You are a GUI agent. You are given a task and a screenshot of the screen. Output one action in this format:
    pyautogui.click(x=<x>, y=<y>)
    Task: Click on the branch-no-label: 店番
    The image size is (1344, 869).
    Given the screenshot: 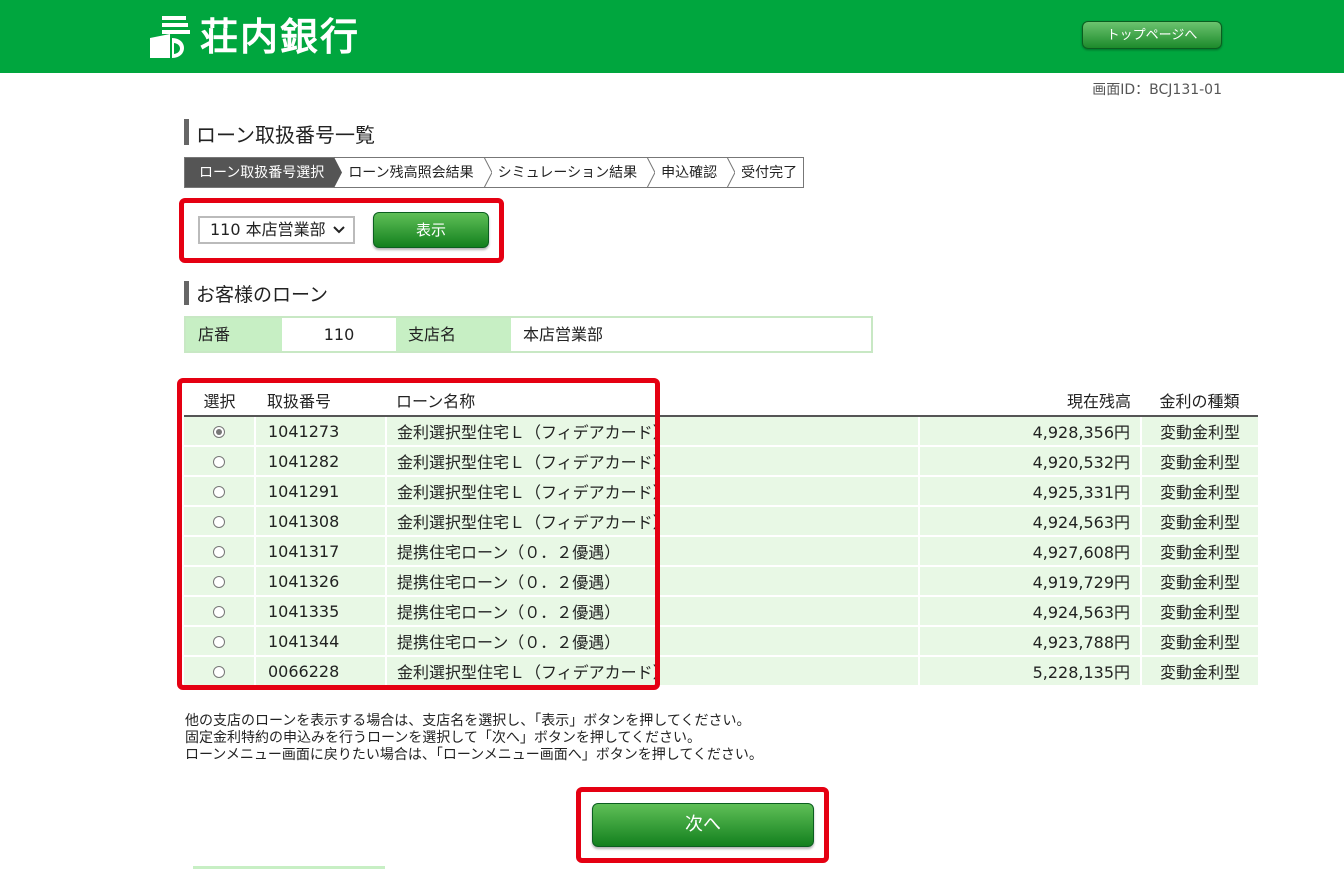 What is the action you would take?
    pyautogui.click(x=234, y=334)
    